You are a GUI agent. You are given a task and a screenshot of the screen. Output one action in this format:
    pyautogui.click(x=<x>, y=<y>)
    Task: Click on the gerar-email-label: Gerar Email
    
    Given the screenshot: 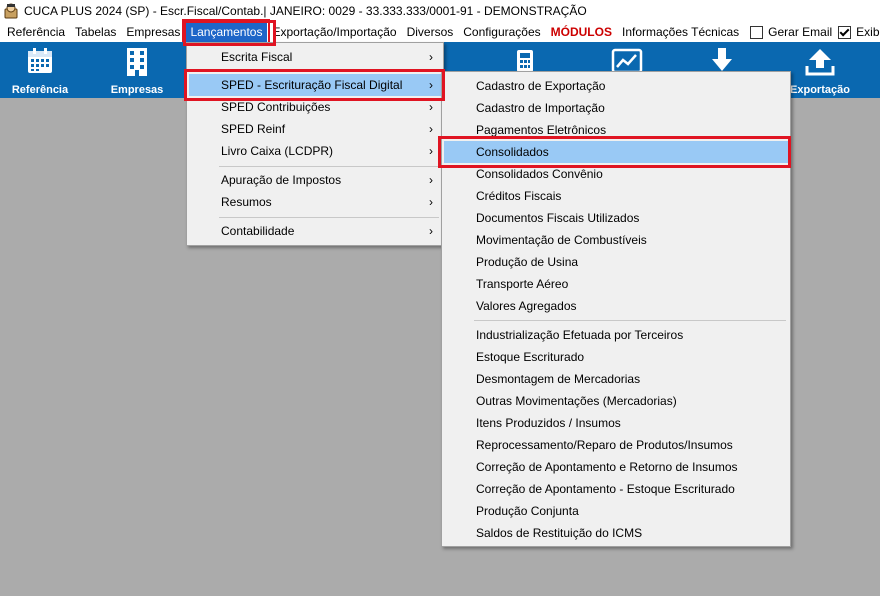 What is the action you would take?
    pyautogui.click(x=800, y=32)
    